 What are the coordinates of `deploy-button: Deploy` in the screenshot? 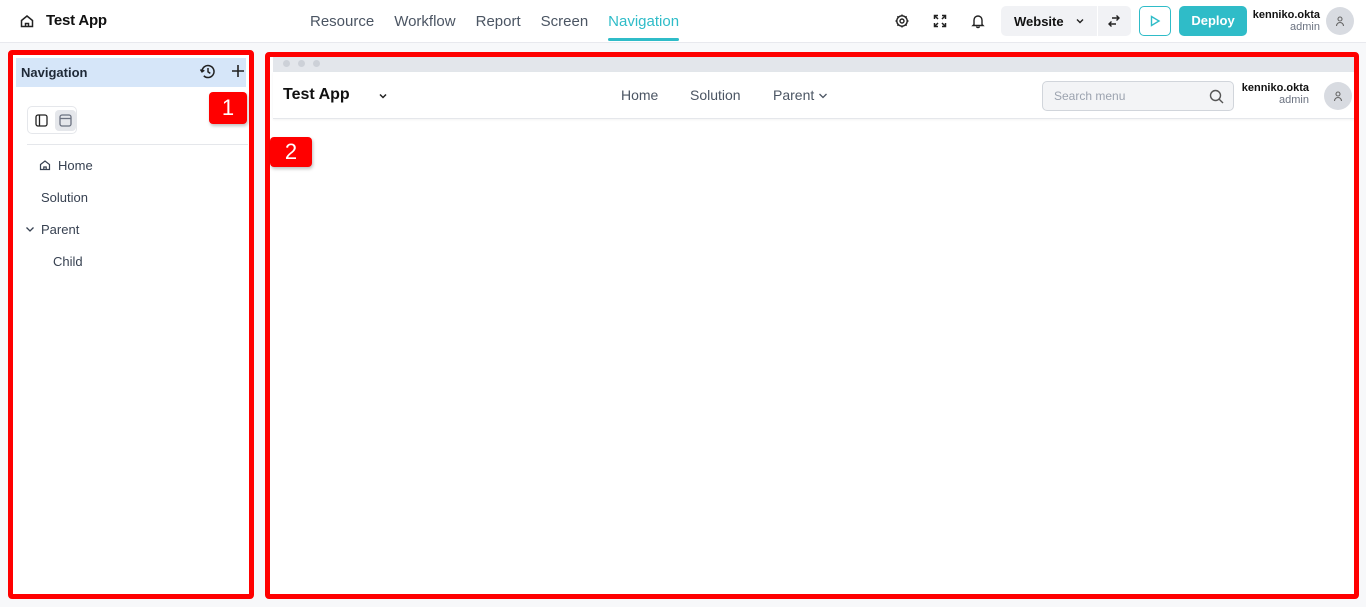 It's located at (1213, 21).